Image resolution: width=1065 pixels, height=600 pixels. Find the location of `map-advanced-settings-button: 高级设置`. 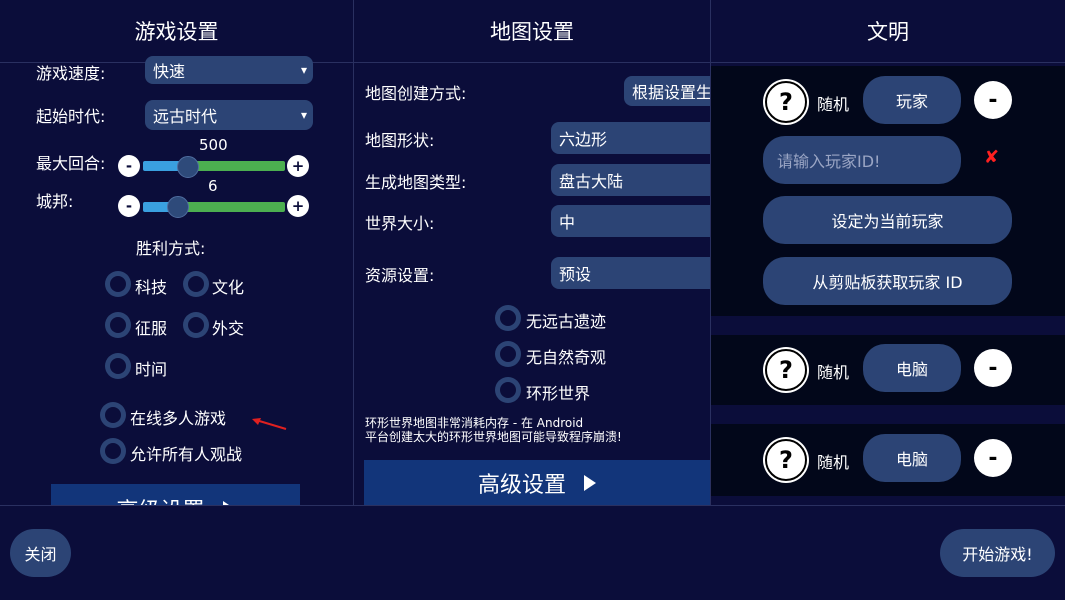

map-advanced-settings-button: 高级设置 is located at coordinates (537, 482).